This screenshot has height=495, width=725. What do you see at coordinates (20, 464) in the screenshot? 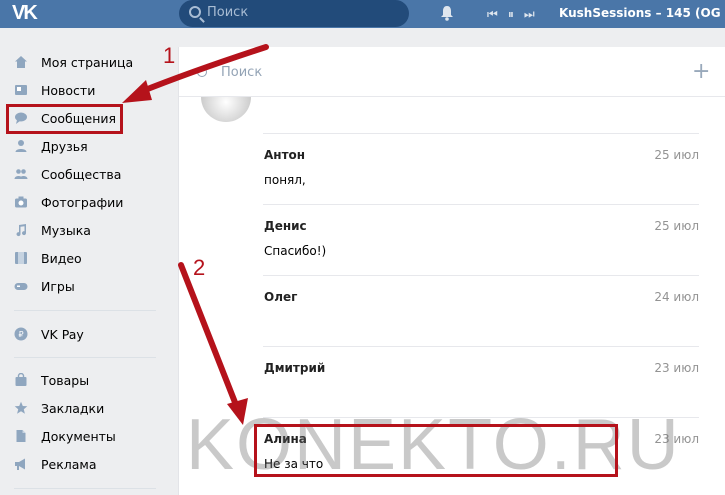
I see `megaphone-icon` at bounding box center [20, 464].